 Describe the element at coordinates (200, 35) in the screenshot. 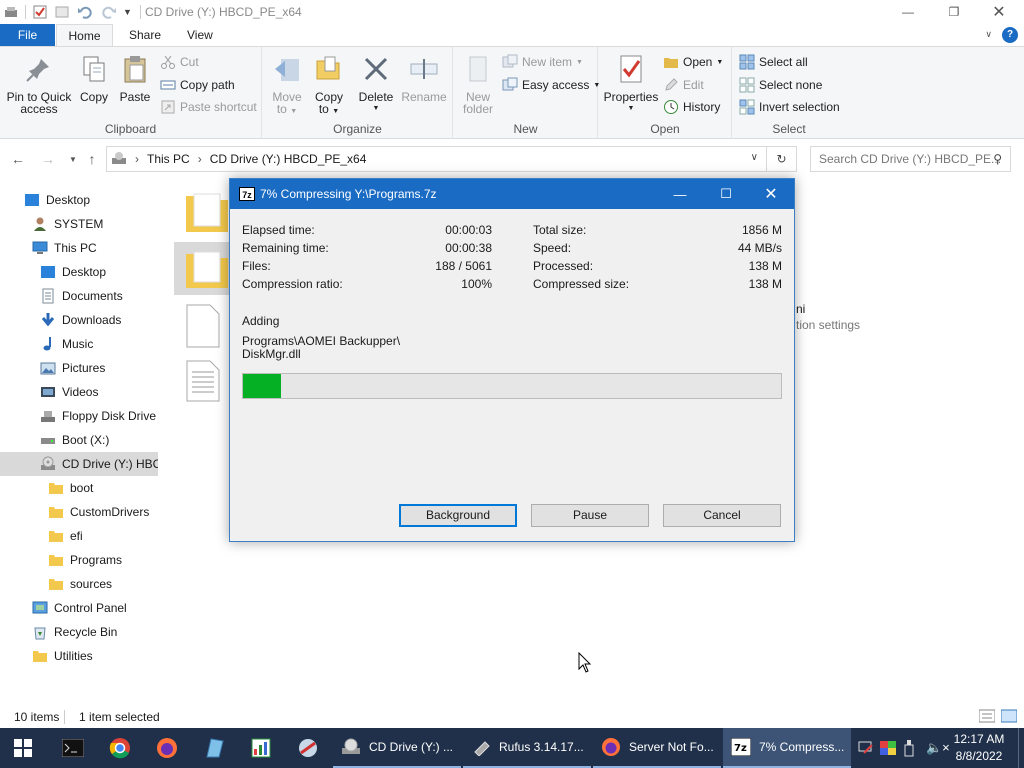

I see `tab-view: View` at that location.